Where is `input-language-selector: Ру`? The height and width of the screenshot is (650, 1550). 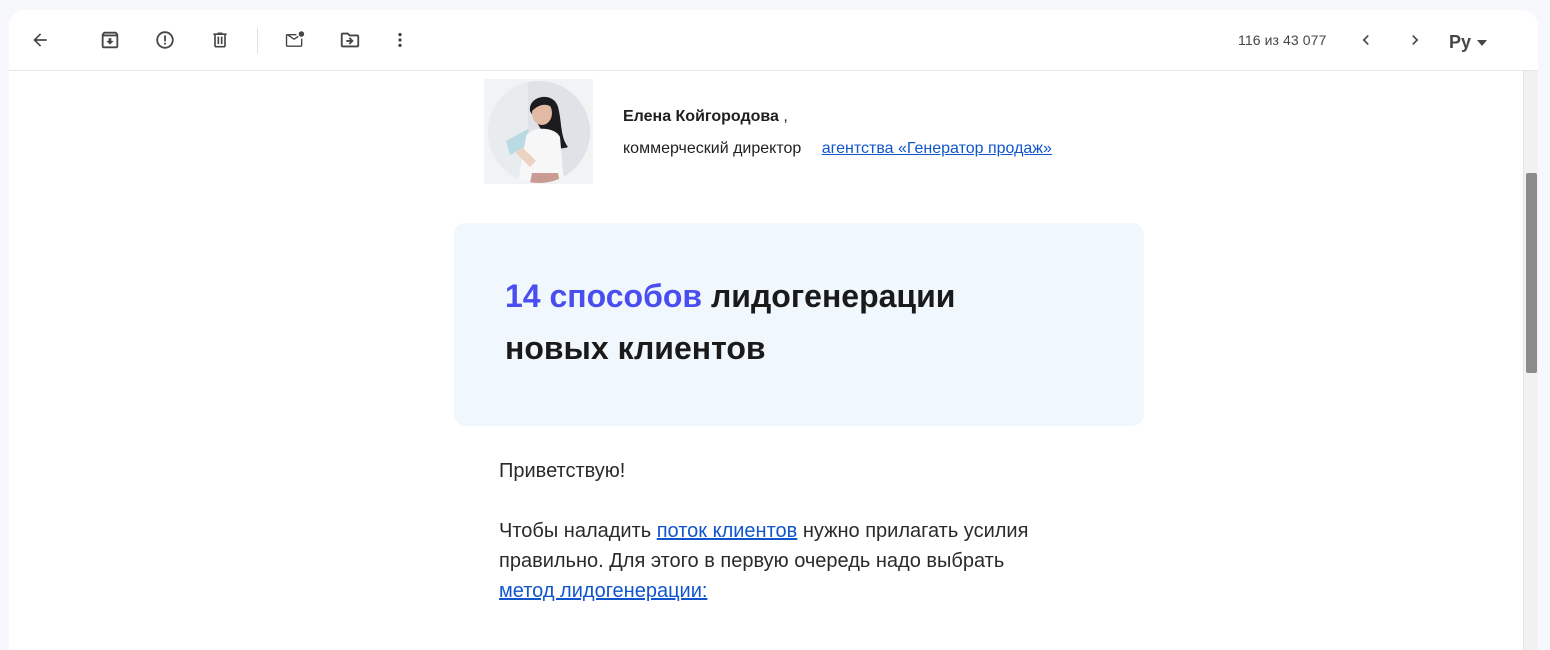 input-language-selector: Ру is located at coordinates (1468, 42).